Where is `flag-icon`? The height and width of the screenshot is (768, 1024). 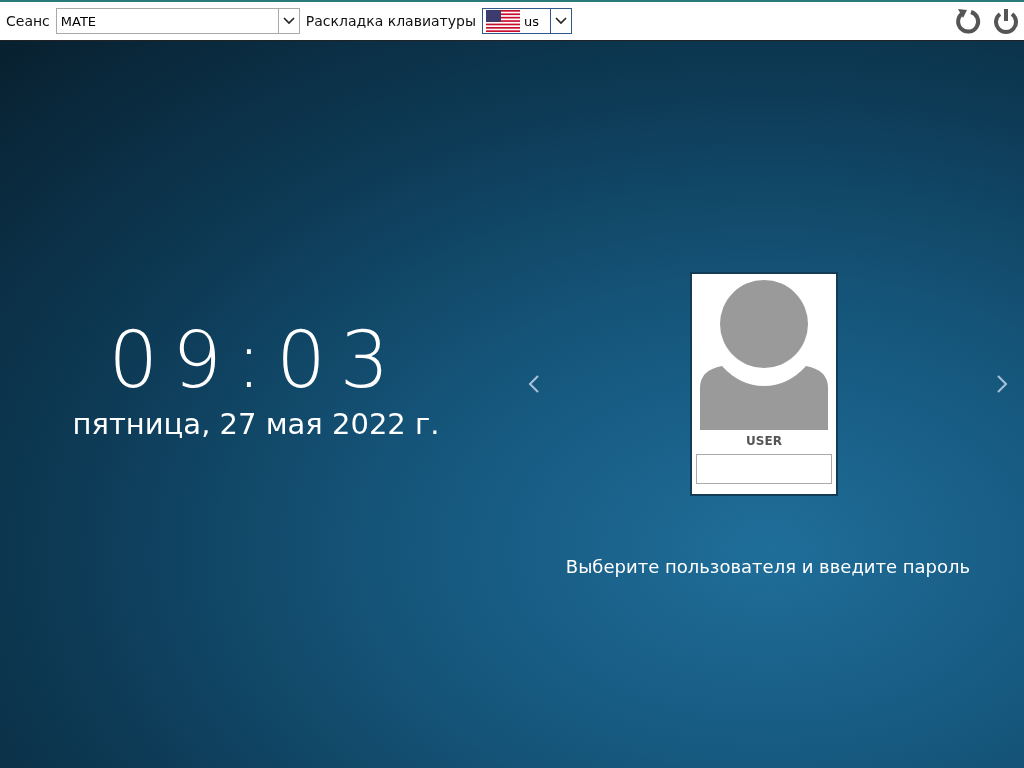
flag-icon is located at coordinates (503, 21).